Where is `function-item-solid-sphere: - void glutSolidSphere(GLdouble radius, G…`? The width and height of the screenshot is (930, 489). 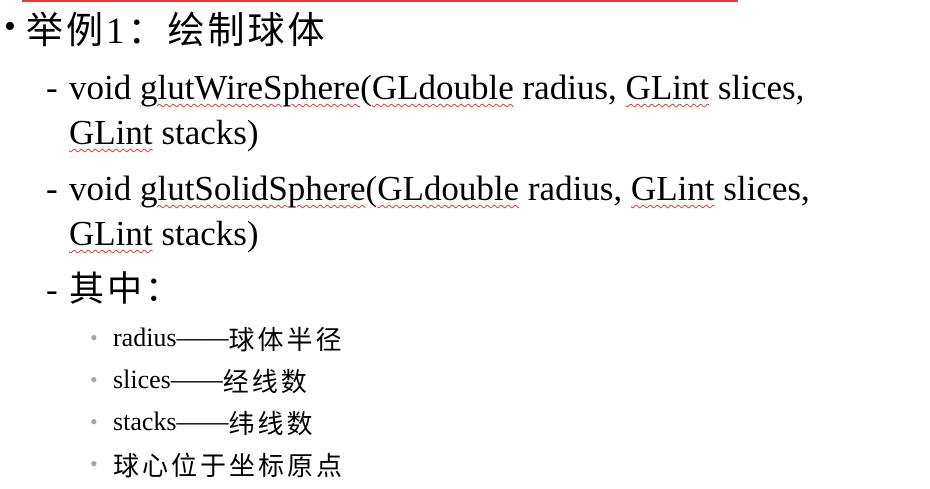 function-item-solid-sphere: - void glutSolidSphere(GLdouble radius, G… is located at coordinates (428, 188).